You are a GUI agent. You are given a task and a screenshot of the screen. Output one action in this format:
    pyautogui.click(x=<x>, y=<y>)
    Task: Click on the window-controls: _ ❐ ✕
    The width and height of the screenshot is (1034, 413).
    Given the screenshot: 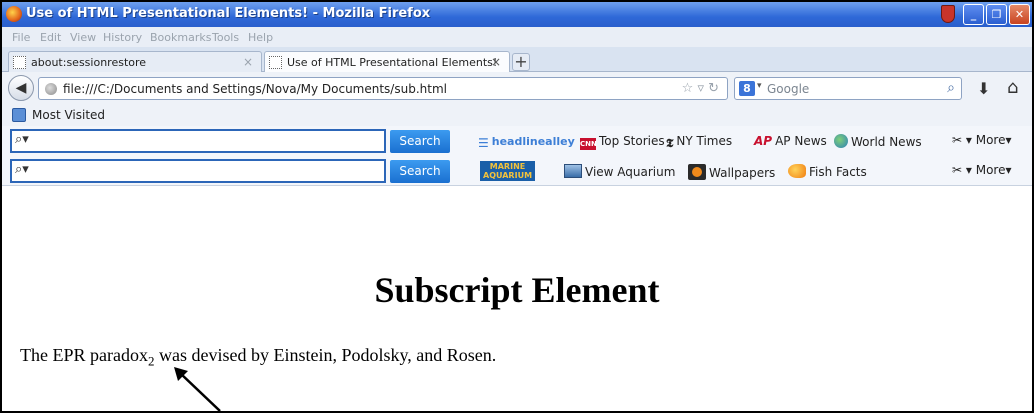 What is the action you would take?
    pyautogui.click(x=985, y=14)
    